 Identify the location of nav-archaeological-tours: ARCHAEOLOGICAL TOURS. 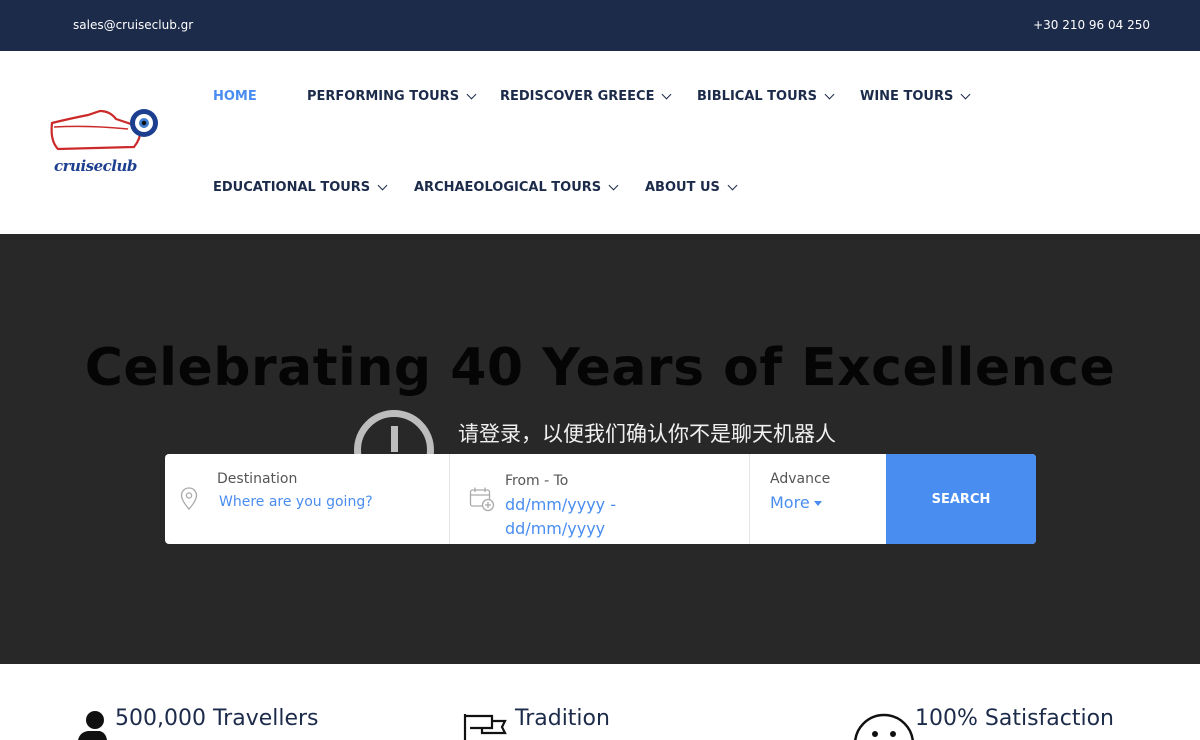
(516, 187).